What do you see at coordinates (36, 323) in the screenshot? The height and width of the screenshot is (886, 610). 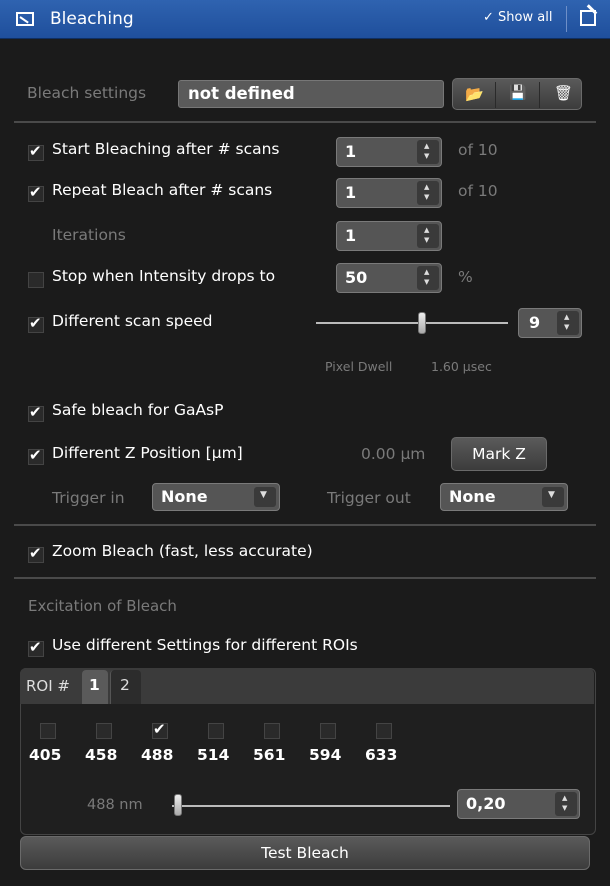 I see `scan-speed-checkbox` at bounding box center [36, 323].